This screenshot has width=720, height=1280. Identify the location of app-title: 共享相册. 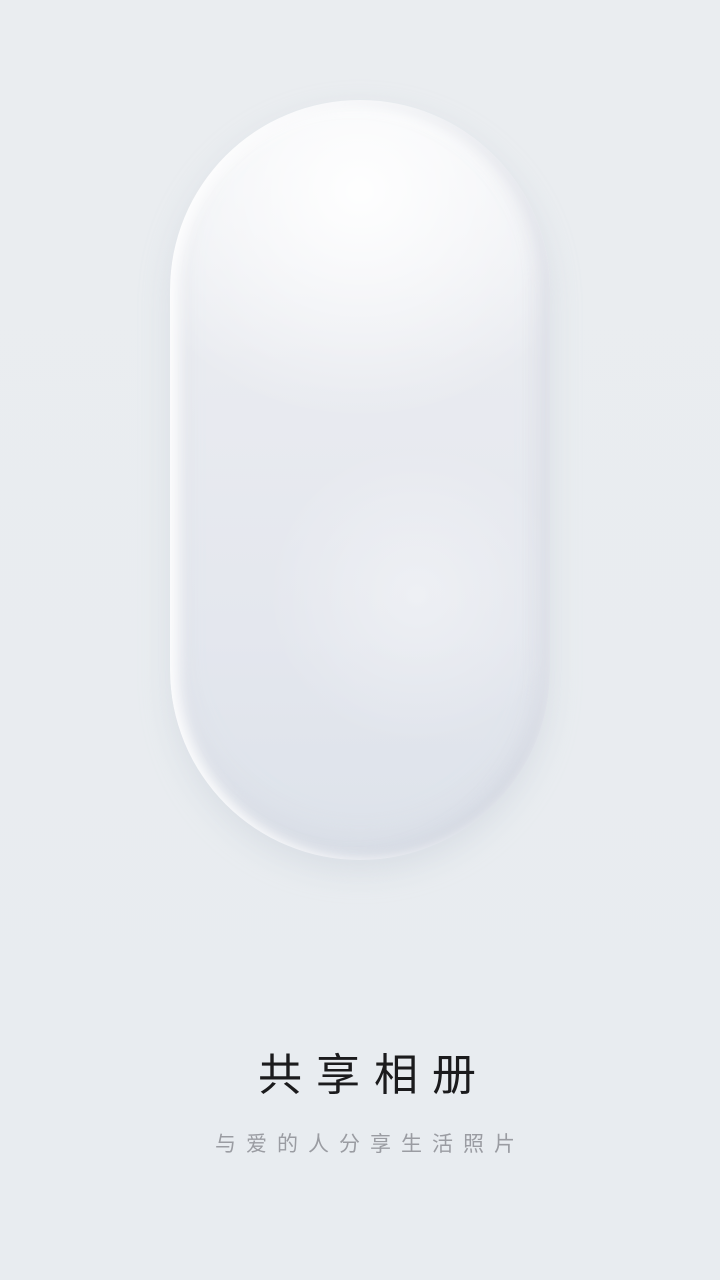
(374, 1075).